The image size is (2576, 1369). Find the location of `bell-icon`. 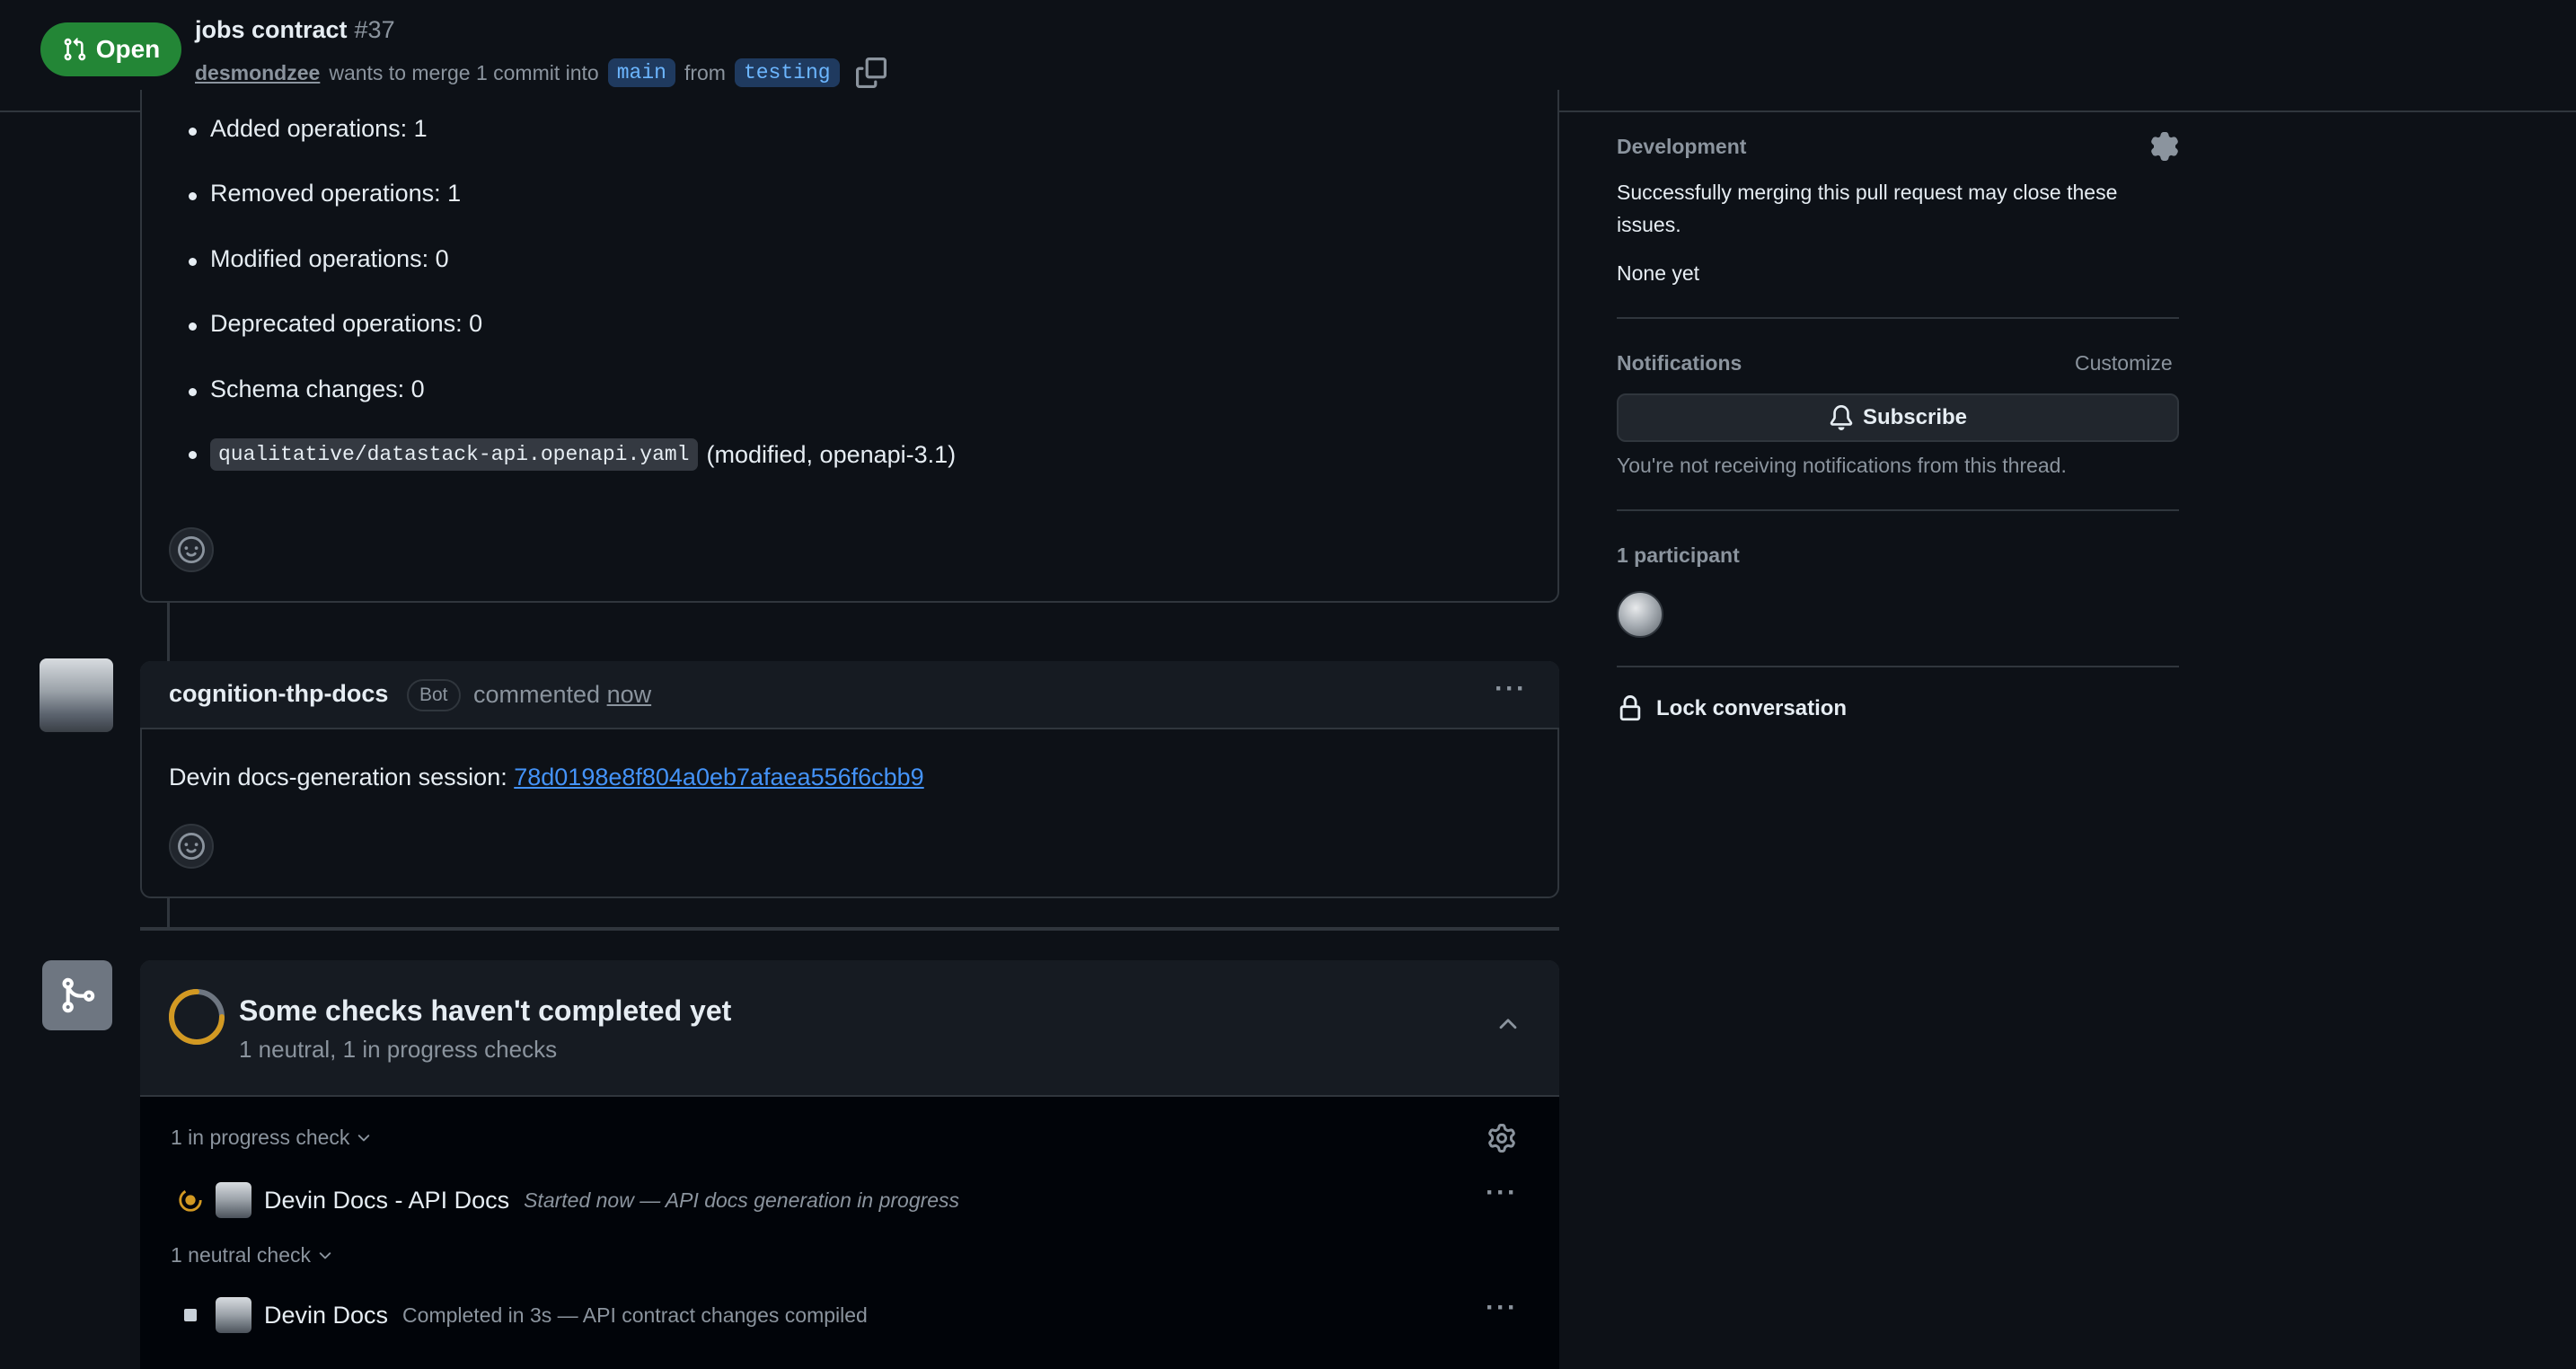

bell-icon is located at coordinates (1841, 418).